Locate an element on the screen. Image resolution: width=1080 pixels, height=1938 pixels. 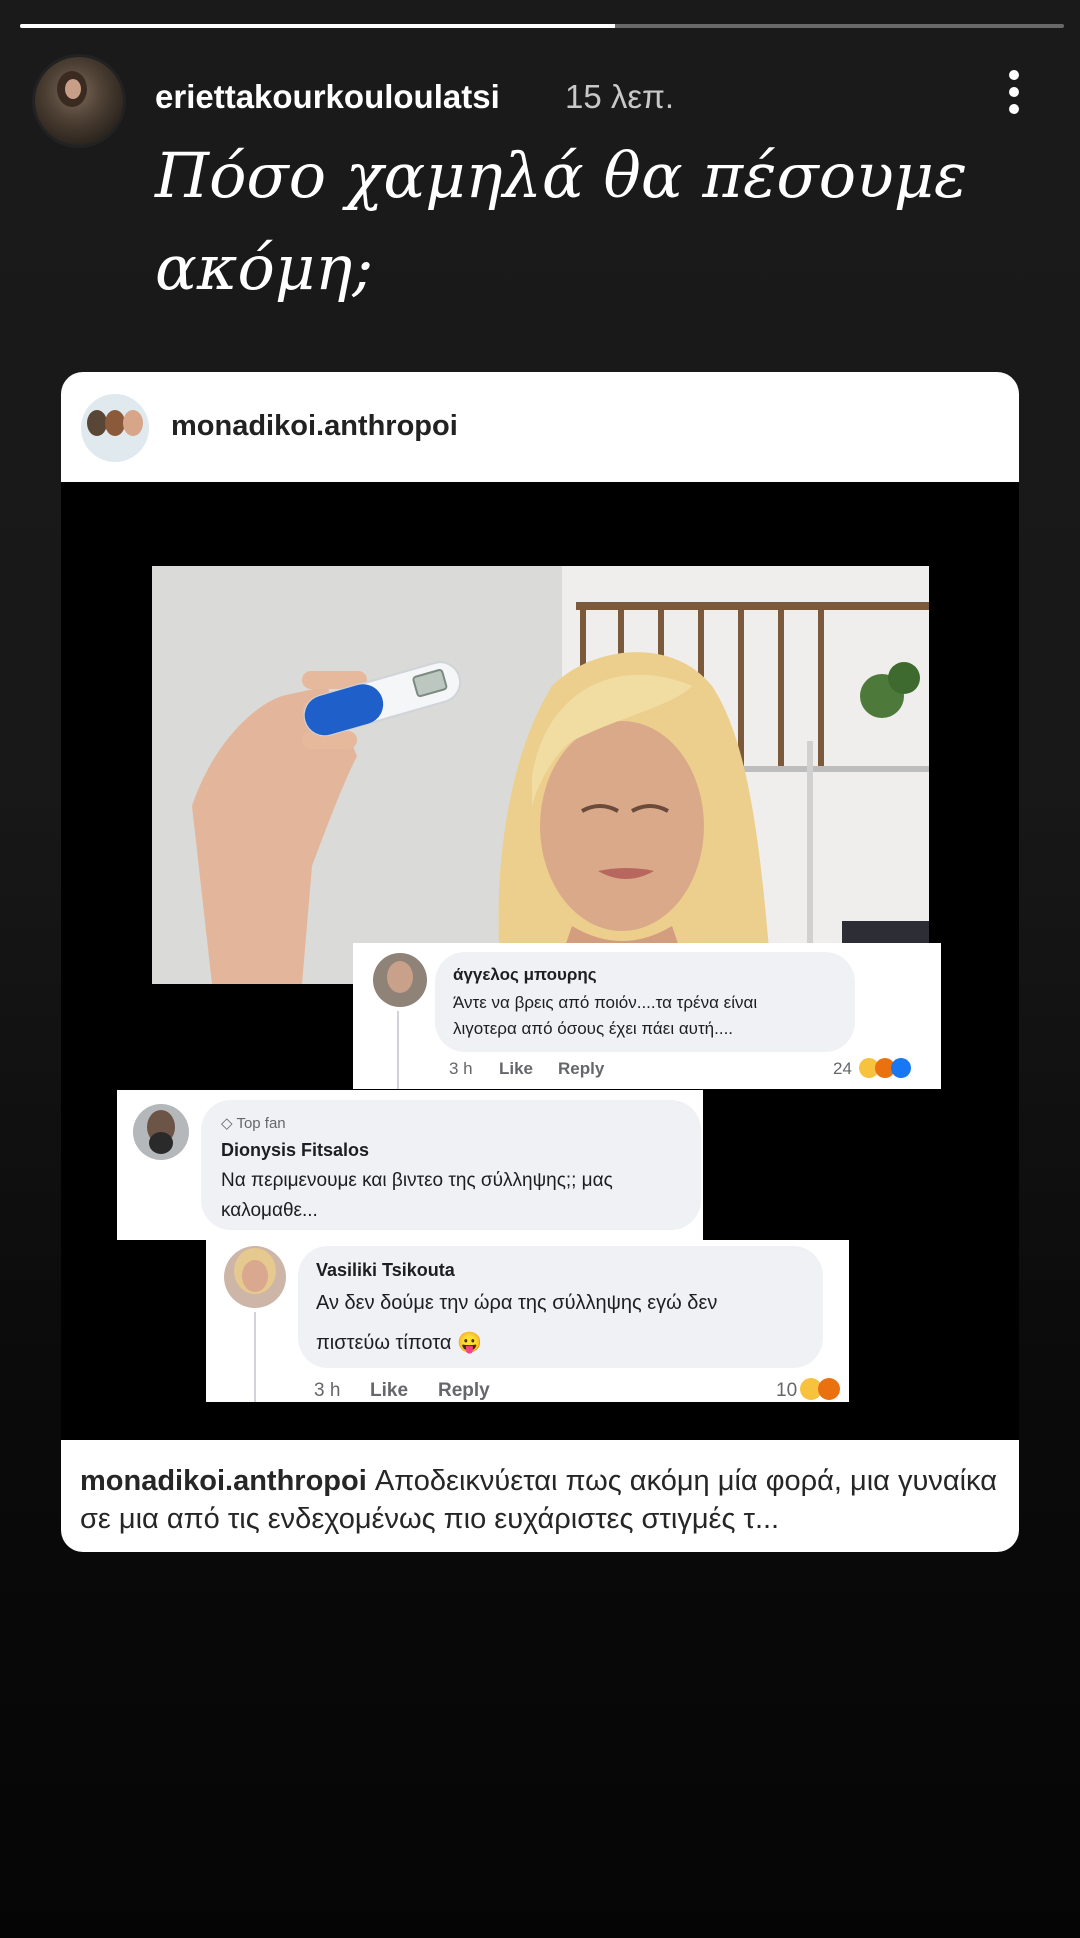
story-progress-fill is located at coordinates (318, 26).